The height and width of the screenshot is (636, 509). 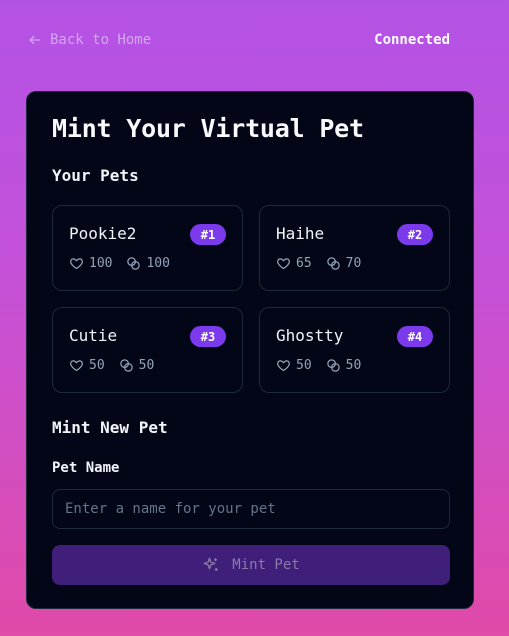 I want to click on mint-pet-button: Mint Pet, so click(x=251, y=565).